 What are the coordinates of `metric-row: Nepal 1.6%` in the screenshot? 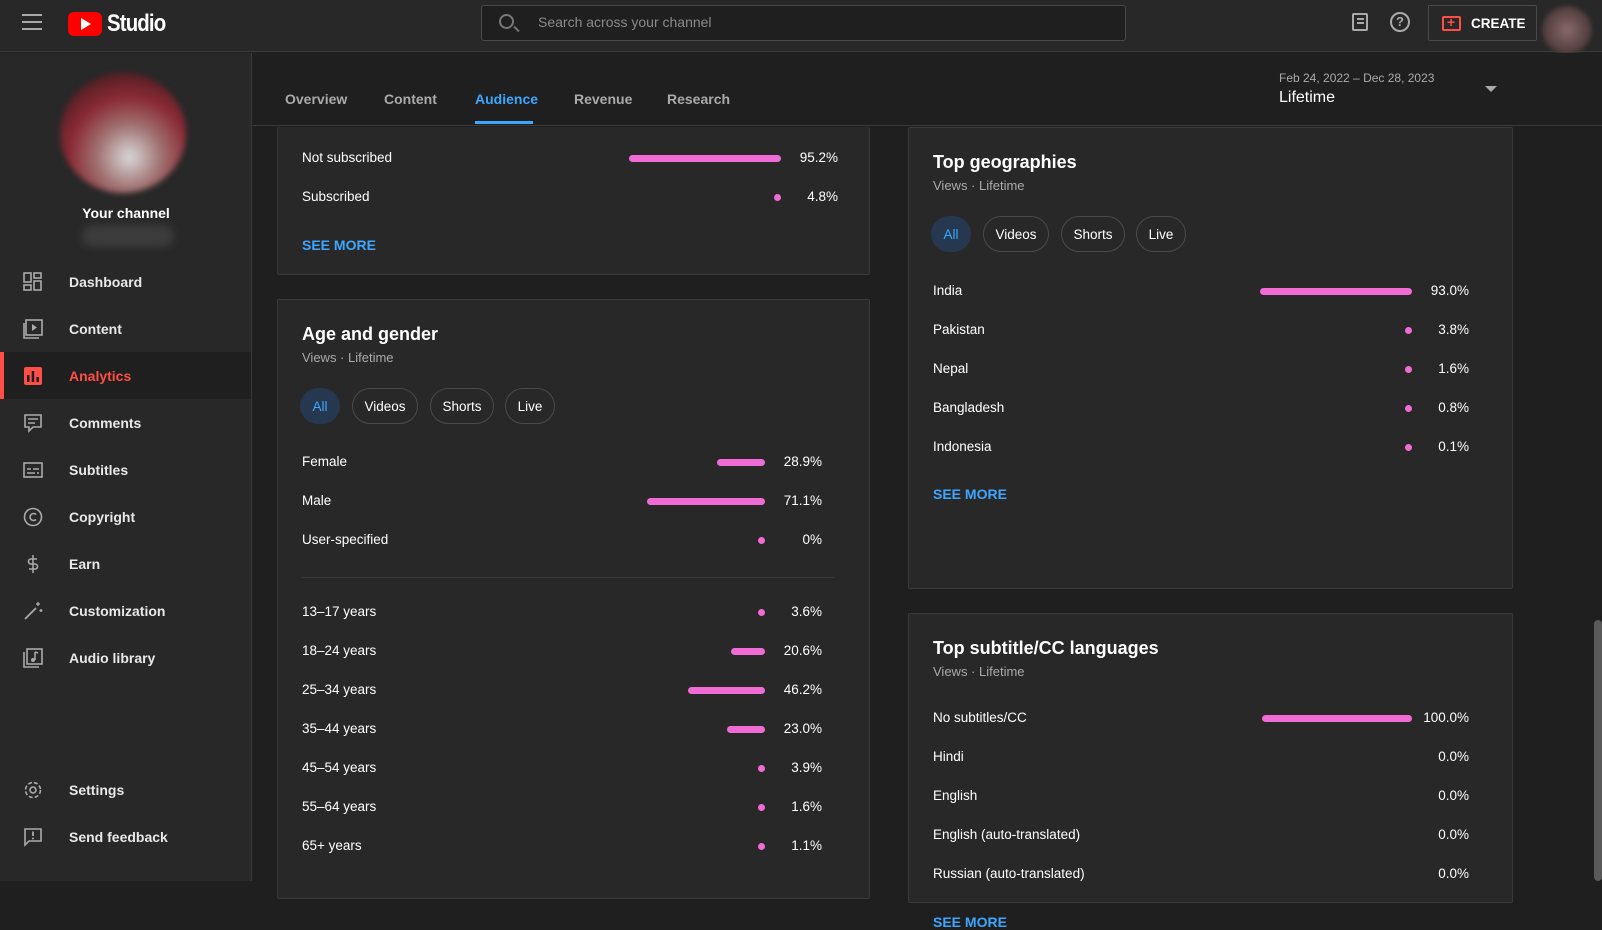 It's located at (1201, 370).